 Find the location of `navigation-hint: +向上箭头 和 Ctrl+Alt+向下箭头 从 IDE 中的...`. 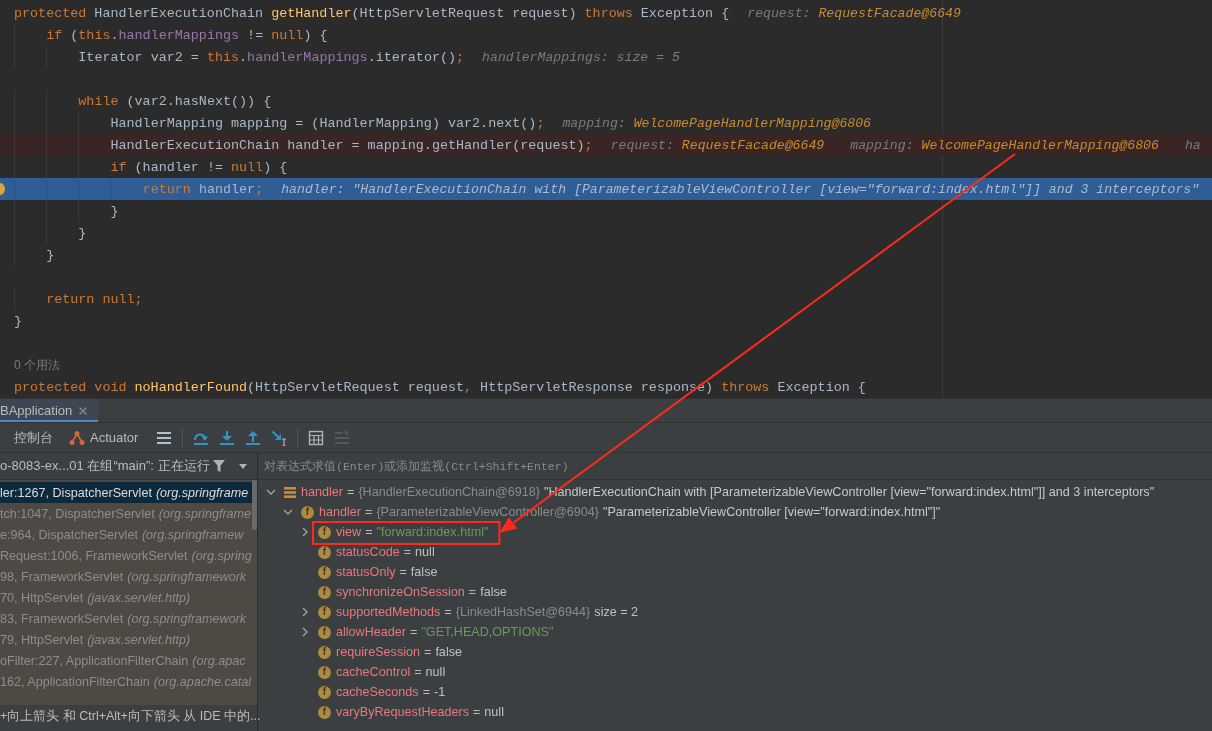

navigation-hint: +向上箭头 和 Ctrl+Alt+向下箭头 从 IDE 中的... is located at coordinates (130, 716).